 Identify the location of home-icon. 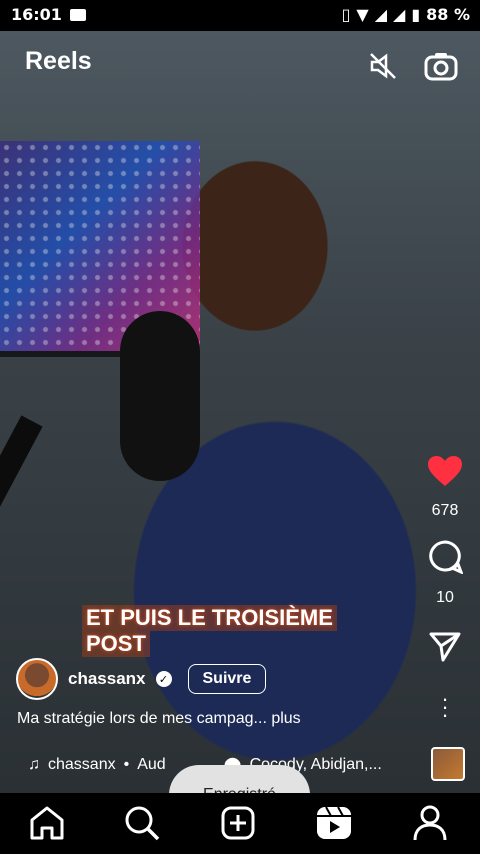
(47, 823).